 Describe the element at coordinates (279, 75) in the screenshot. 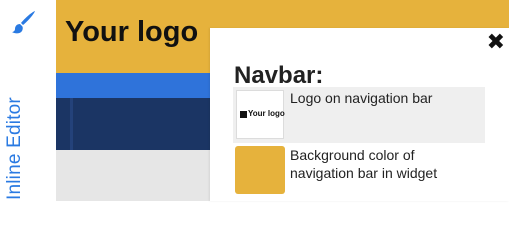

I see `panel-title: Navbar:` at that location.